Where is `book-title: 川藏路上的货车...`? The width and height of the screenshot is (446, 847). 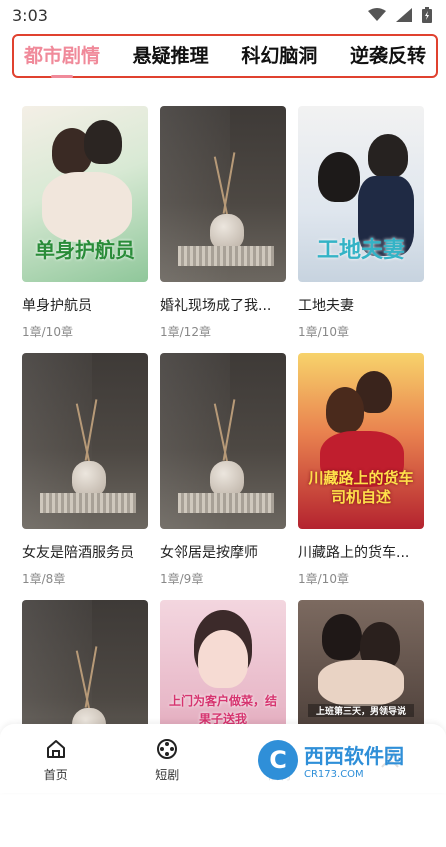
book-title: 川藏路上的货车... is located at coordinates (354, 553).